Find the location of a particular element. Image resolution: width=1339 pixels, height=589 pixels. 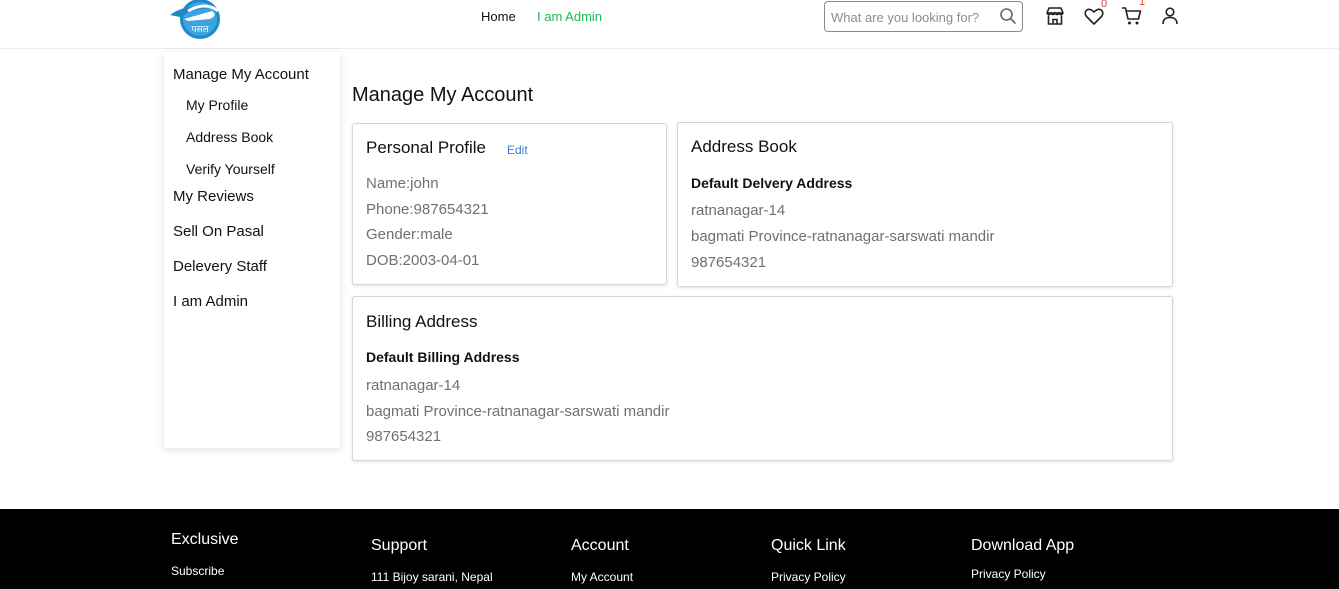

billing-address-line1: ratnanagar-14 is located at coordinates (413, 385).